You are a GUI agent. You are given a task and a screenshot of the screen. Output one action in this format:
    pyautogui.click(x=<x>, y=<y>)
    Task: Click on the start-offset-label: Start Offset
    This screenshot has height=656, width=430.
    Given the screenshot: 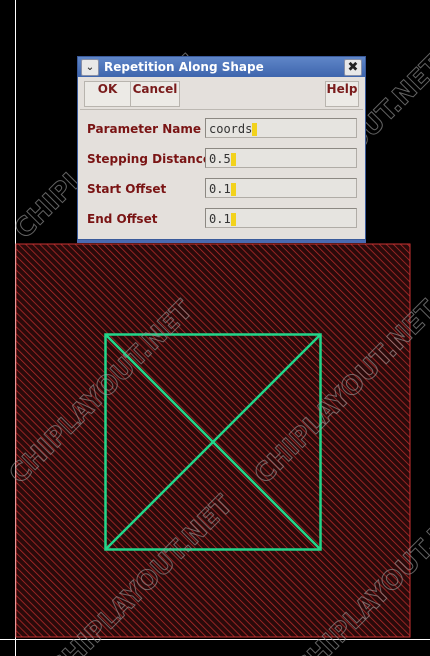 What is the action you would take?
    pyautogui.click(x=127, y=189)
    